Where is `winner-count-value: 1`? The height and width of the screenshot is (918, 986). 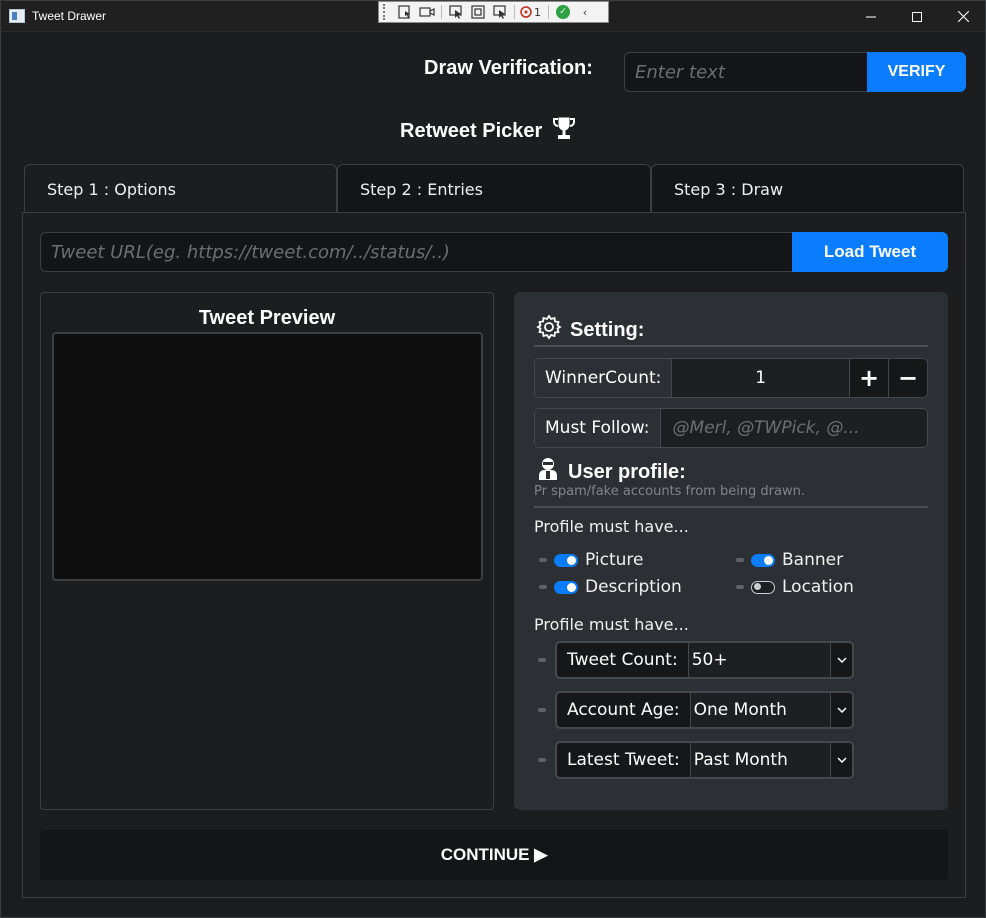
winner-count-value: 1 is located at coordinates (760, 378).